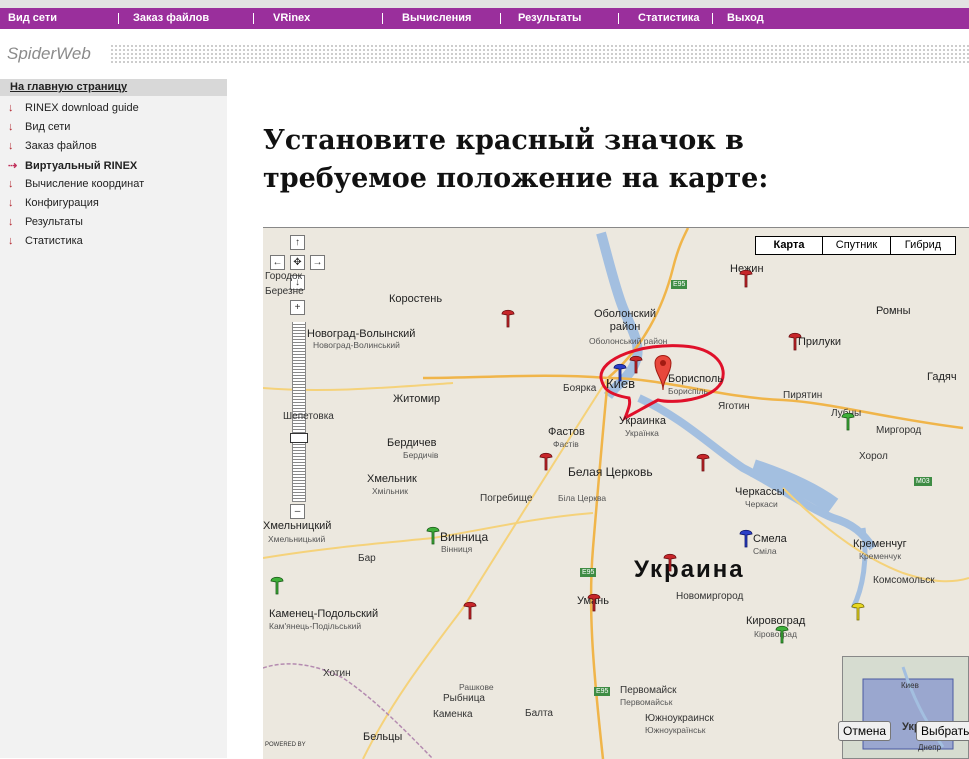  What do you see at coordinates (436, 18) in the screenshot?
I see `nav-calculations: Вычисления` at bounding box center [436, 18].